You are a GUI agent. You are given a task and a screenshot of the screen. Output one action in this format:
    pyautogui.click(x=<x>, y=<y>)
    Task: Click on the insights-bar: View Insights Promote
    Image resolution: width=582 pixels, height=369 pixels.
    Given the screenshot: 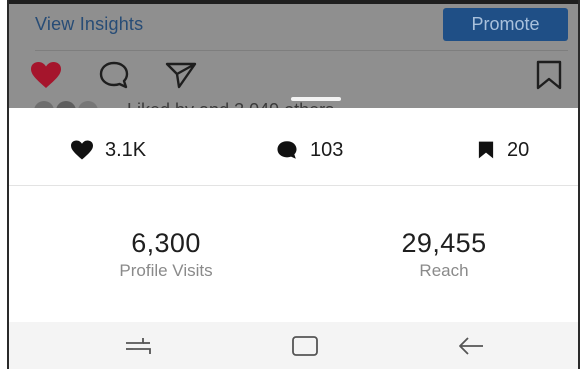 What is the action you would take?
    pyautogui.click(x=293, y=26)
    